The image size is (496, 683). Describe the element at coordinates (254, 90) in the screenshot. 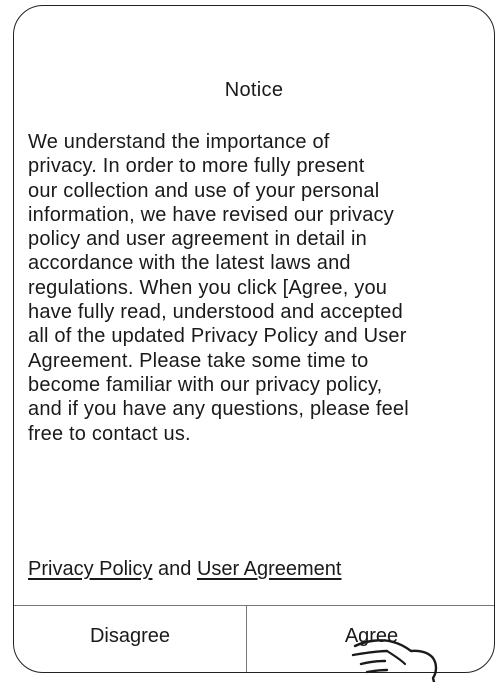

I see `dialog-title: Notice` at that location.